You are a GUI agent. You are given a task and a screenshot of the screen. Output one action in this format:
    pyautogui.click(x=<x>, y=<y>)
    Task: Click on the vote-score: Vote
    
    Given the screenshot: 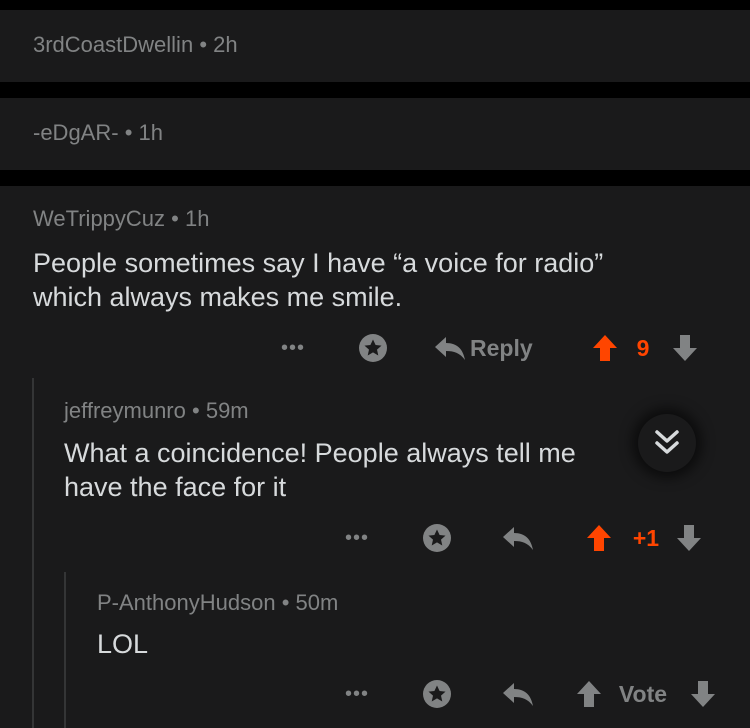 What is the action you would take?
    pyautogui.click(x=643, y=694)
    